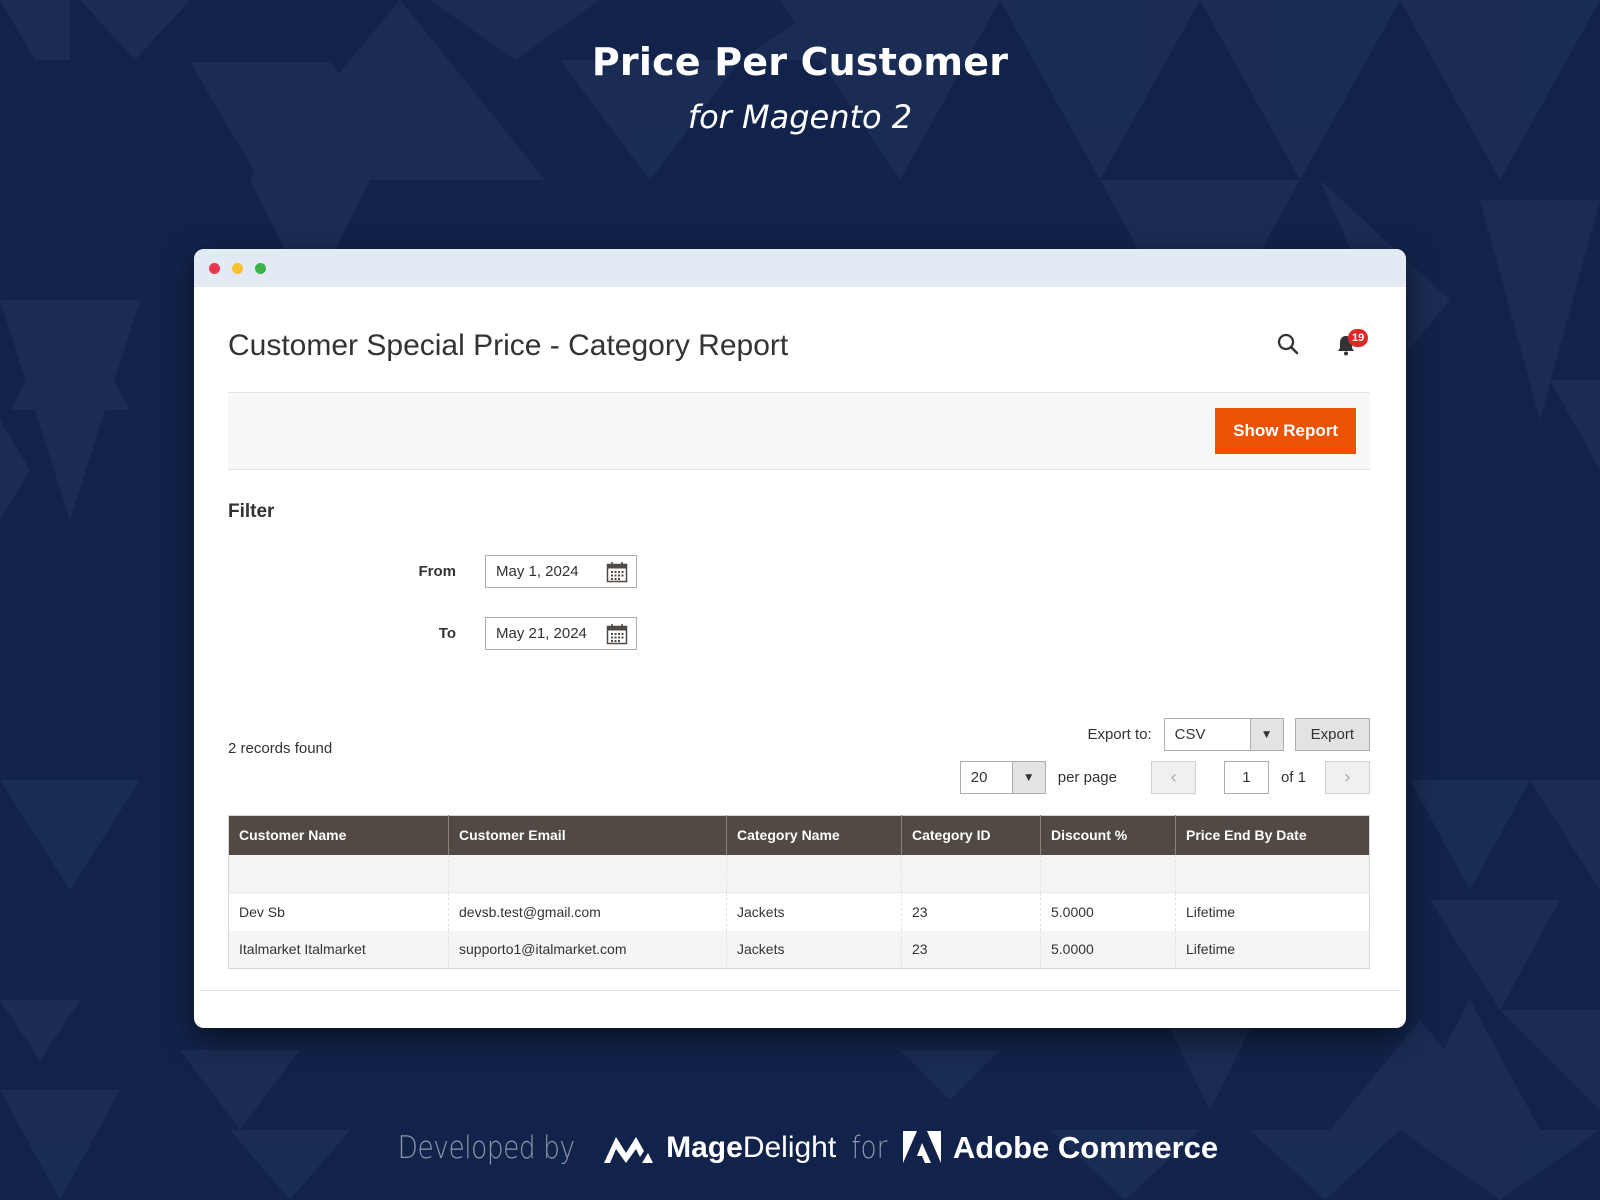  What do you see at coordinates (800, 990) in the screenshot?
I see `footer-divider` at bounding box center [800, 990].